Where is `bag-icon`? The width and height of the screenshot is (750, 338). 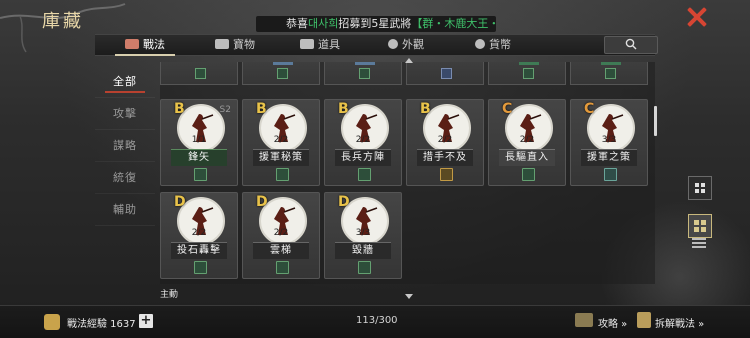
bag-icon is located at coordinates (307, 44).